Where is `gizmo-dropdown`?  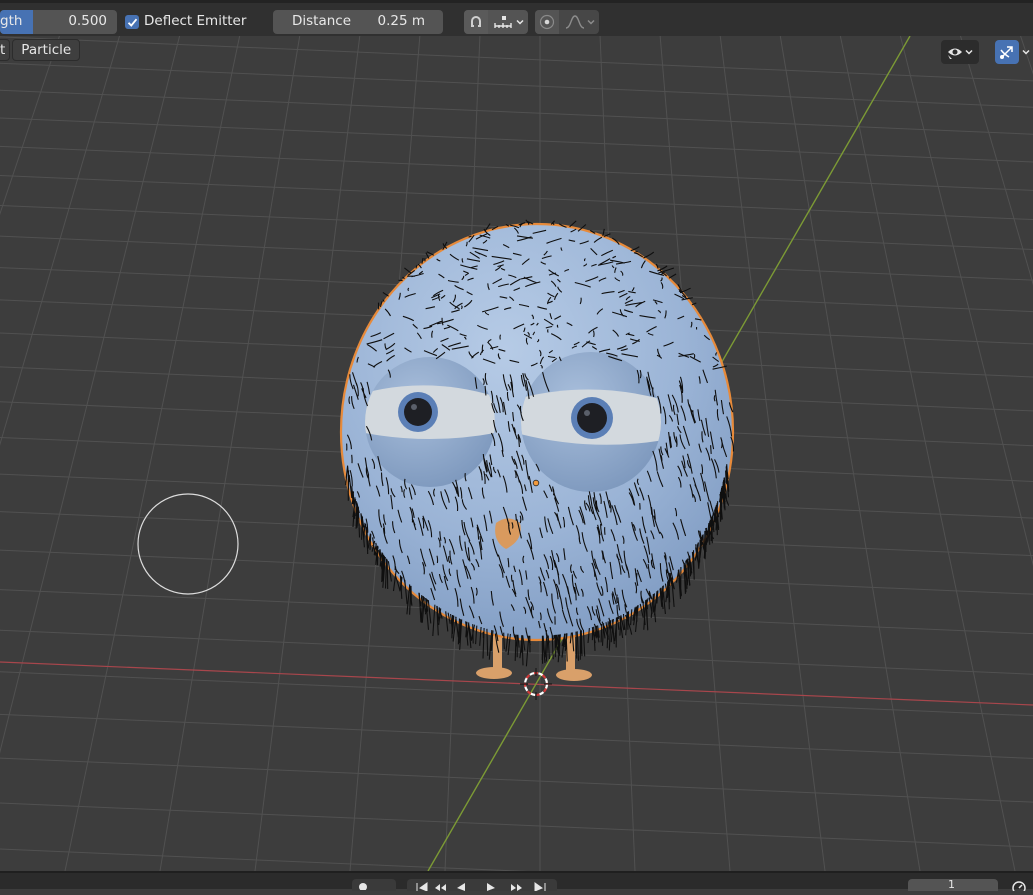 gizmo-dropdown is located at coordinates (1026, 52).